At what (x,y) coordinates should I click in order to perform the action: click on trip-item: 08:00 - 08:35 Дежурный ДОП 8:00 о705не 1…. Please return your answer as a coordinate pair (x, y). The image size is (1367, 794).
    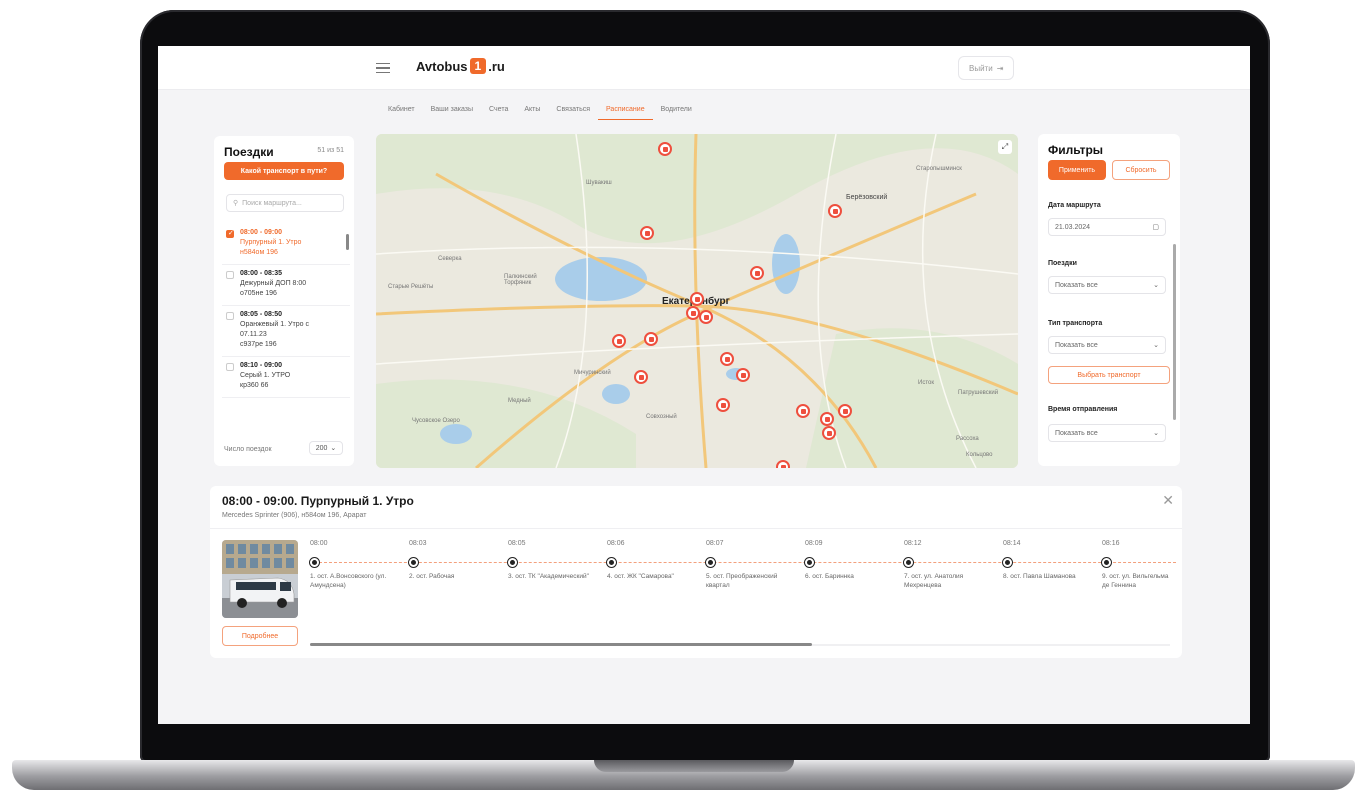
    Looking at the image, I should click on (286, 285).